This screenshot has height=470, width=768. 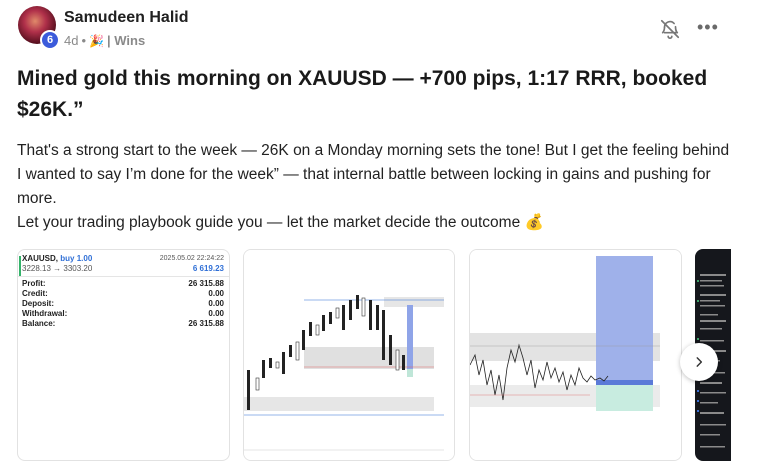 What do you see at coordinates (71, 40) in the screenshot?
I see `post-age: 4d` at bounding box center [71, 40].